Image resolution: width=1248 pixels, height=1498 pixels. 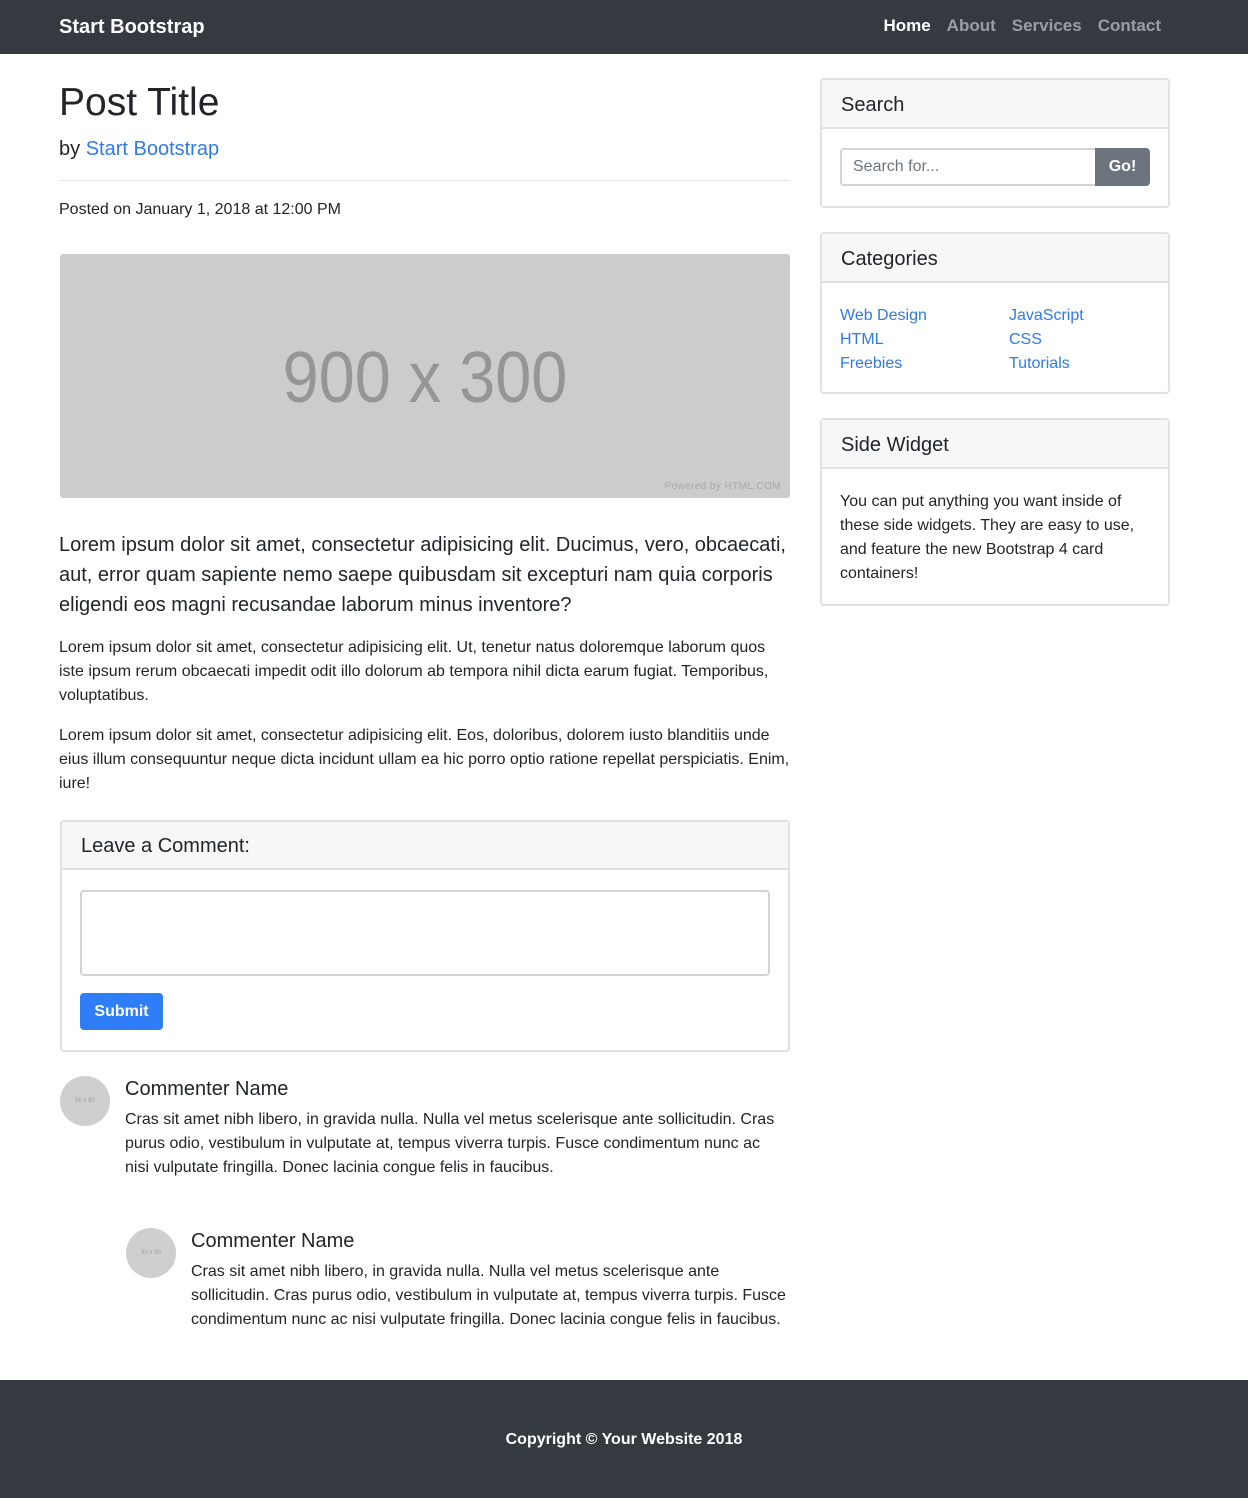 I want to click on divider, so click(x=424, y=180).